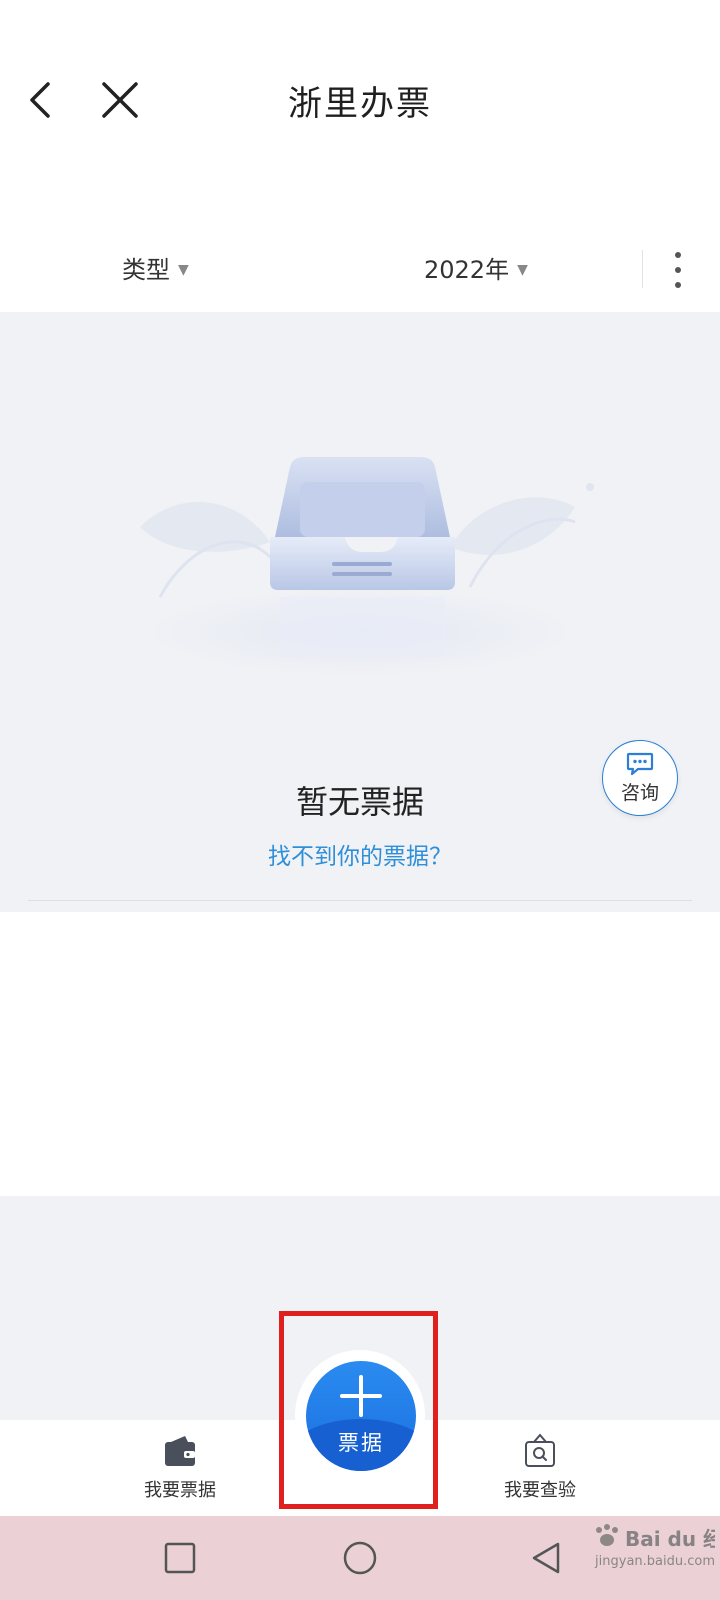  I want to click on circle-icon, so click(360, 1558).